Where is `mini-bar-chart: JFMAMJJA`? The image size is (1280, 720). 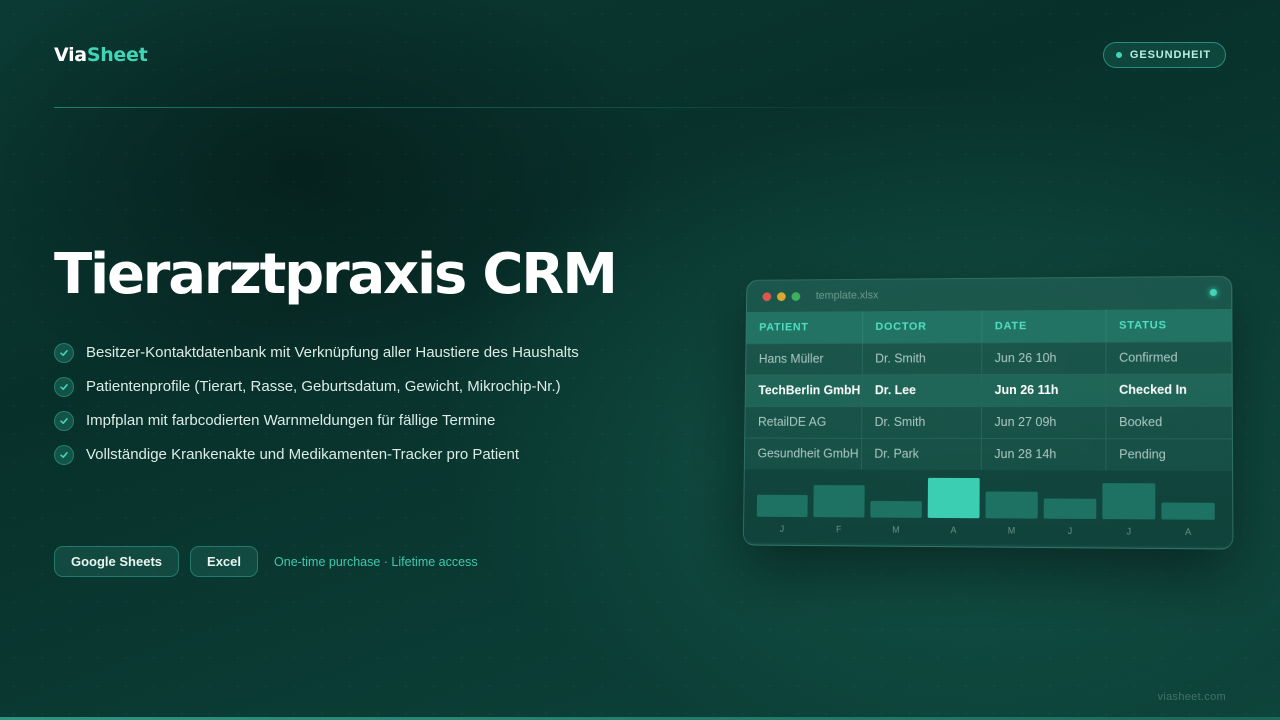
mini-bar-chart: JFMAMJJA is located at coordinates (988, 507).